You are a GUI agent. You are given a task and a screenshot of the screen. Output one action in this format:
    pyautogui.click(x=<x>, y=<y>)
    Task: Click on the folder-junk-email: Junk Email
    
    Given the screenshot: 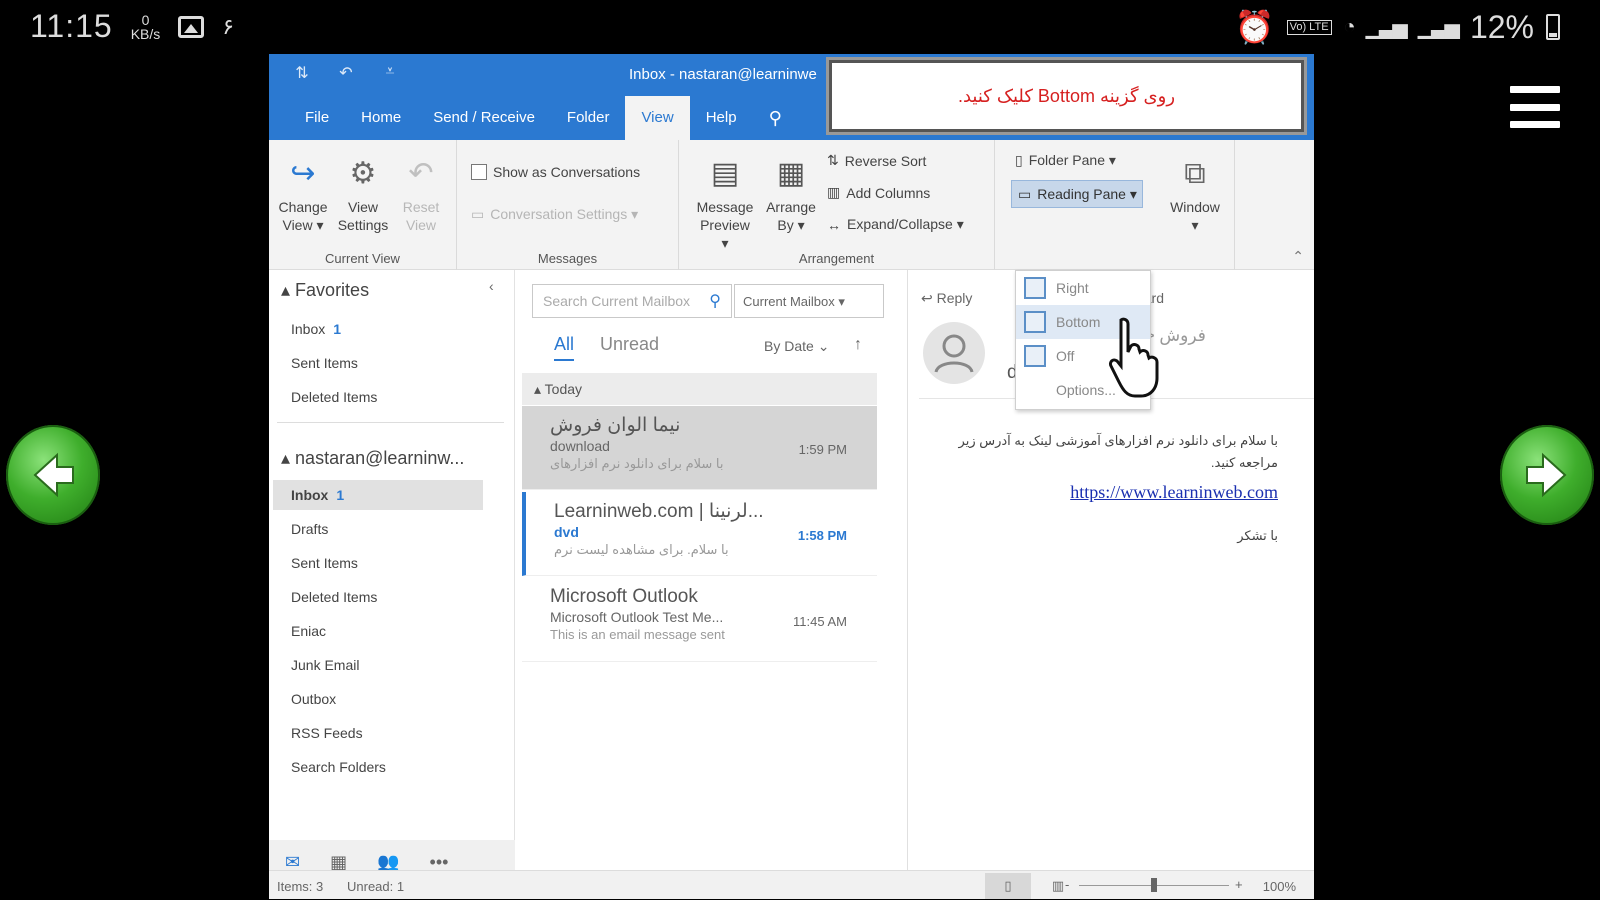 What is the action you would take?
    pyautogui.click(x=386, y=665)
    